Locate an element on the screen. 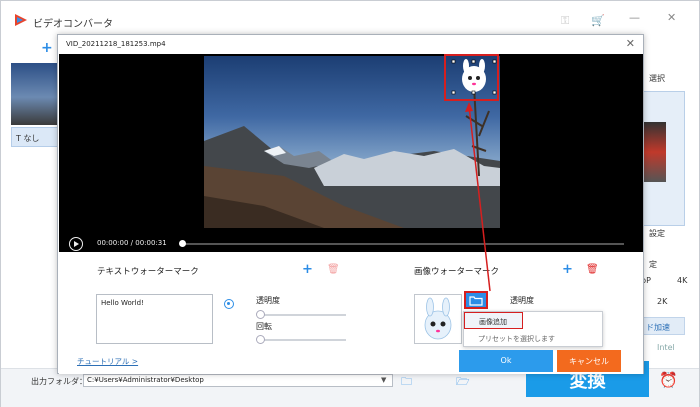 The width and height of the screenshot is (700, 407). folder-icon is located at coordinates (476, 301).